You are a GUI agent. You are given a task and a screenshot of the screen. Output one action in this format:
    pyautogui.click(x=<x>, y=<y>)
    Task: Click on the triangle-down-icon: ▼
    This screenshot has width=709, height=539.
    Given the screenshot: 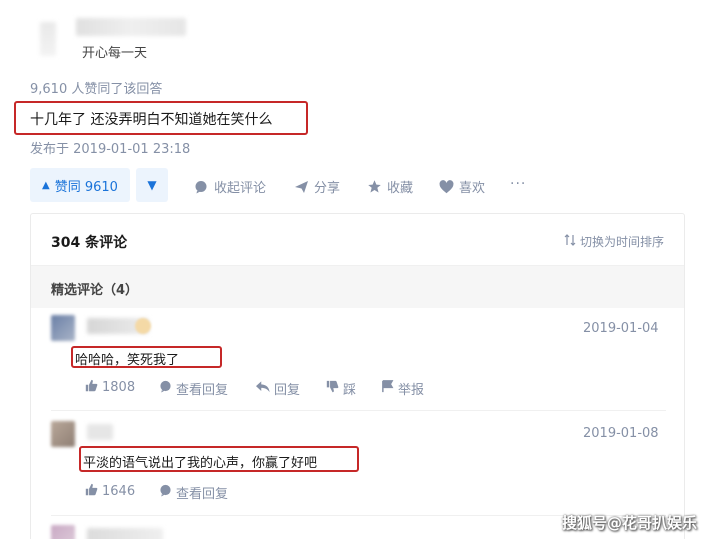 What is the action you would take?
    pyautogui.click(x=152, y=185)
    